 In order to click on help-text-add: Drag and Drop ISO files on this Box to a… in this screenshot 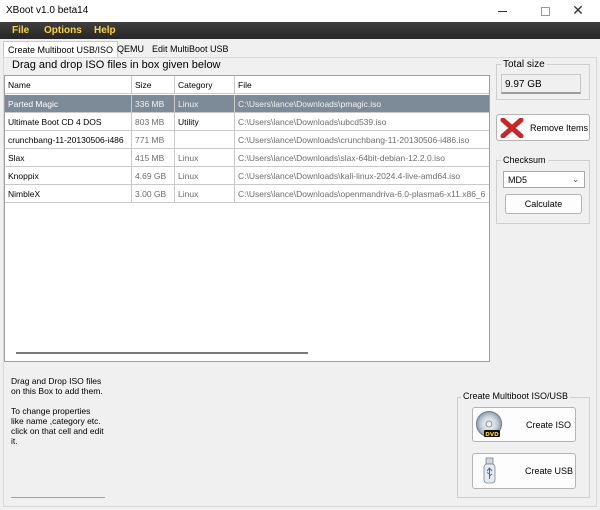, I will do `click(57, 386)`.